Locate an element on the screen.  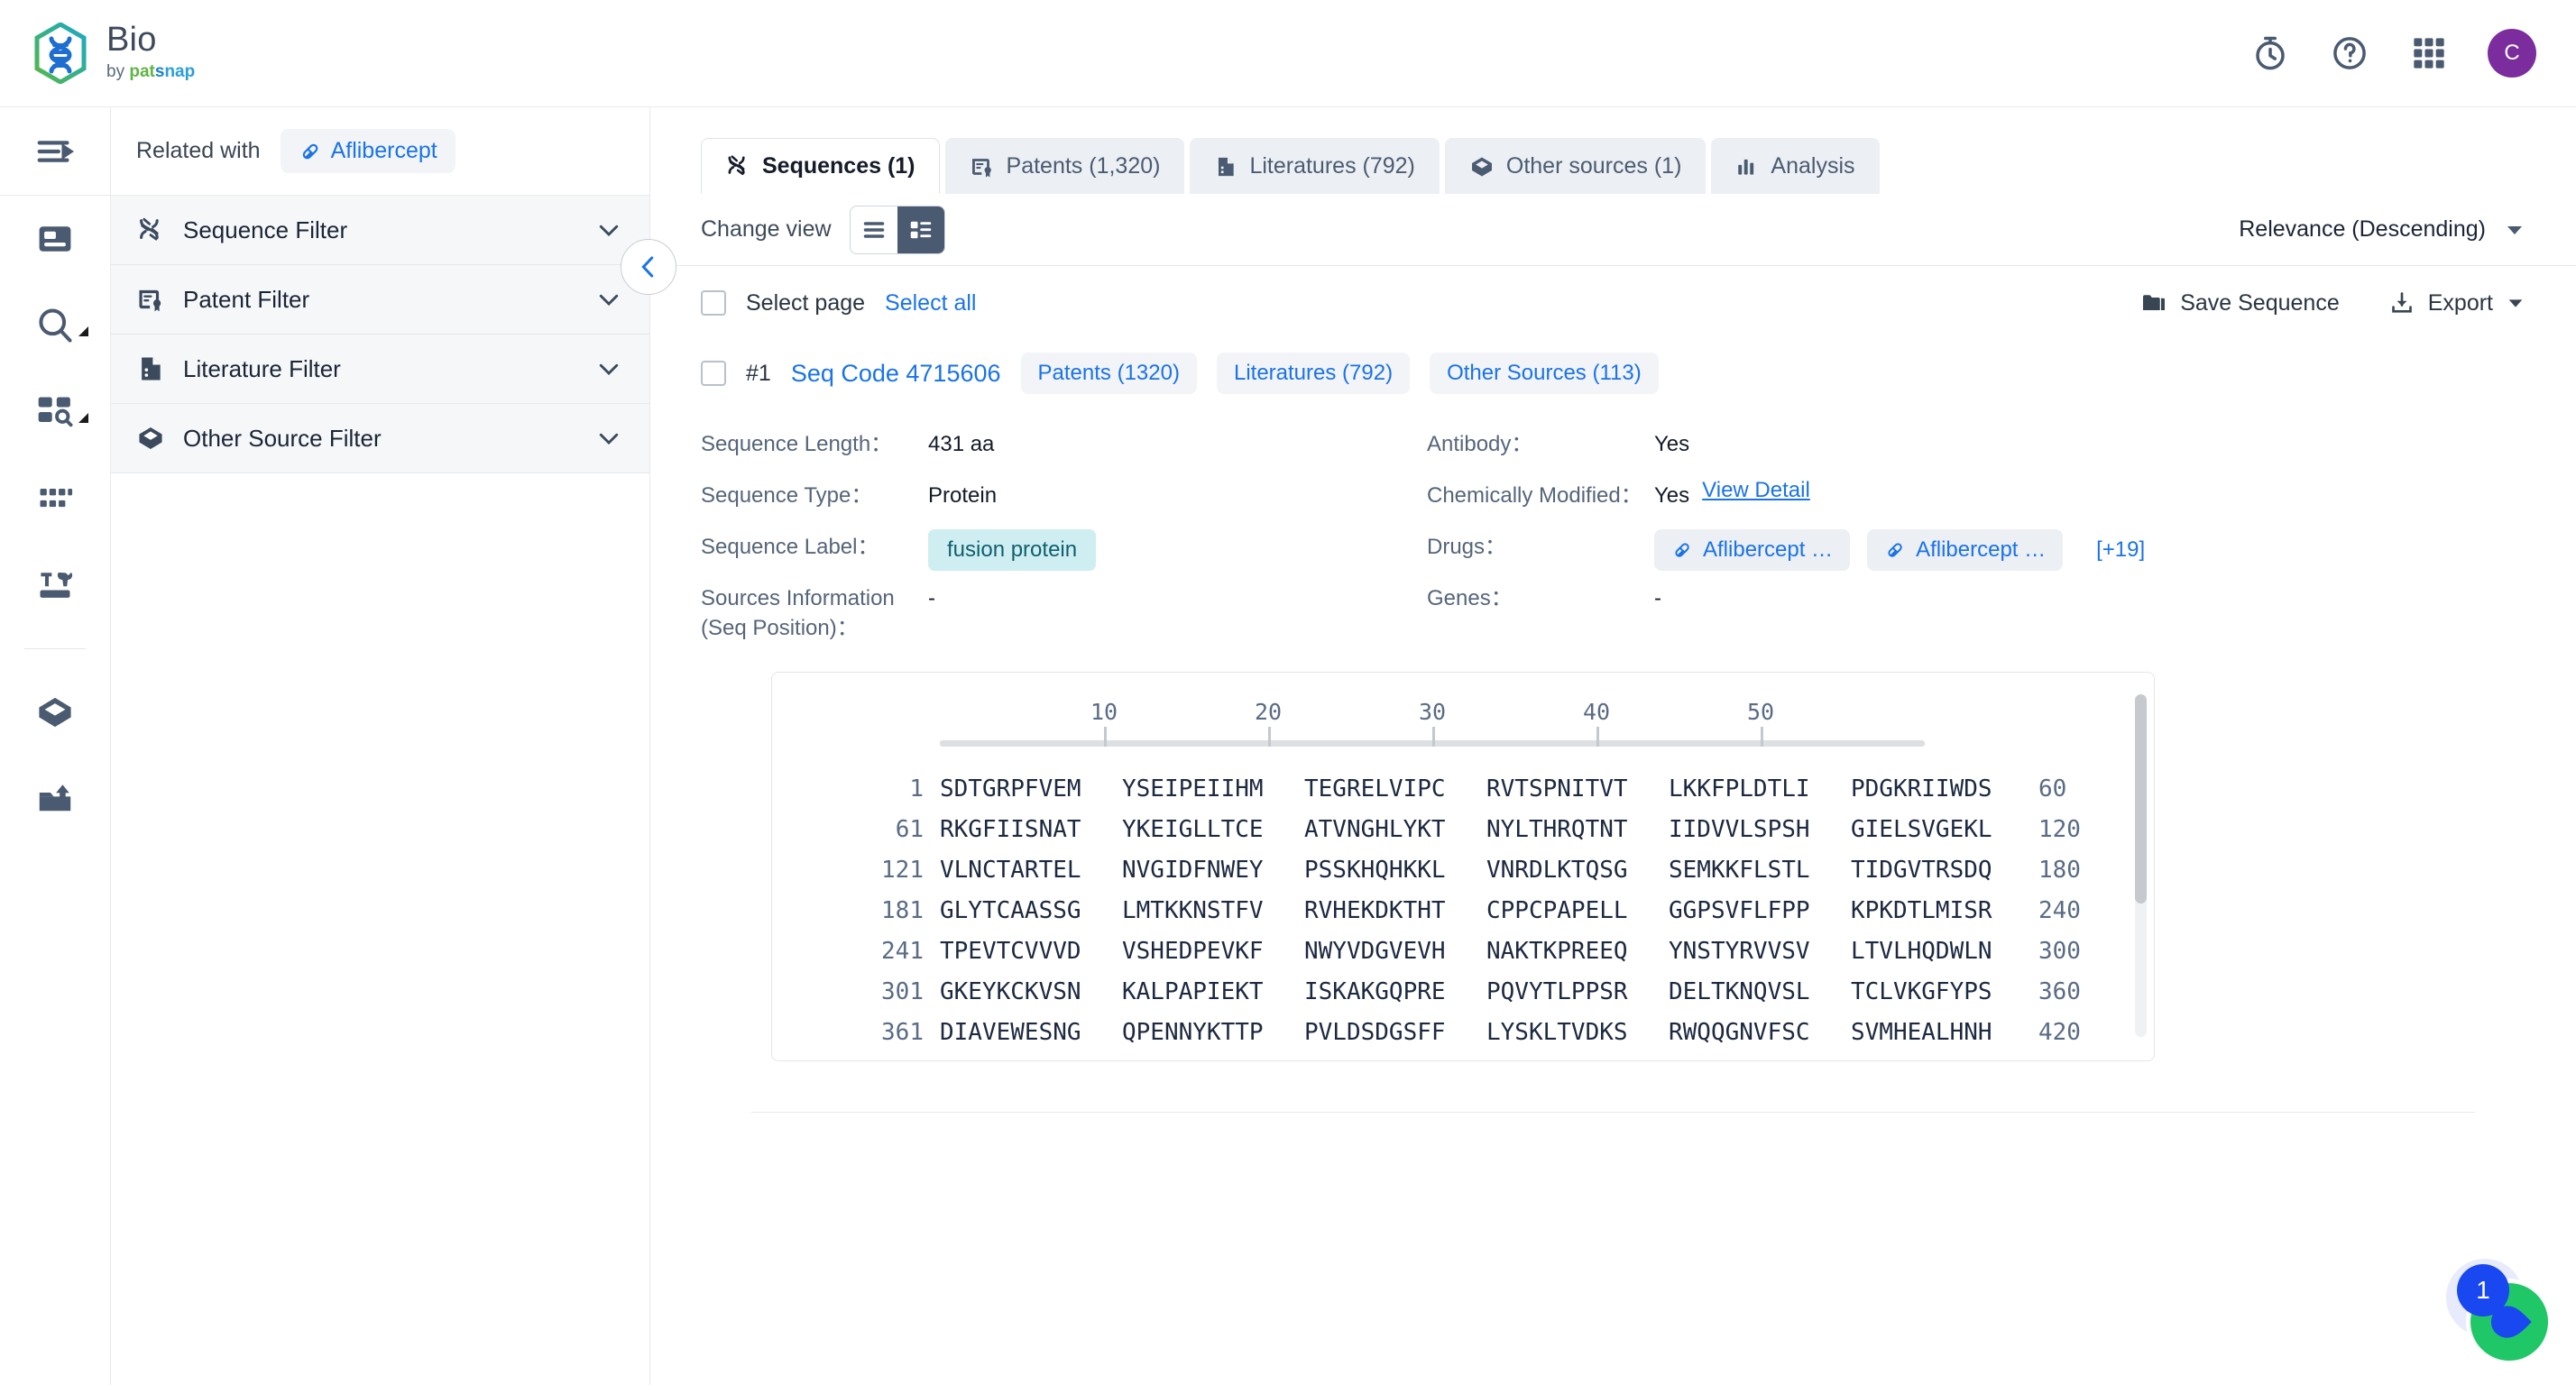
tab-sequences: Sequences (1) is located at coordinates (820, 166).